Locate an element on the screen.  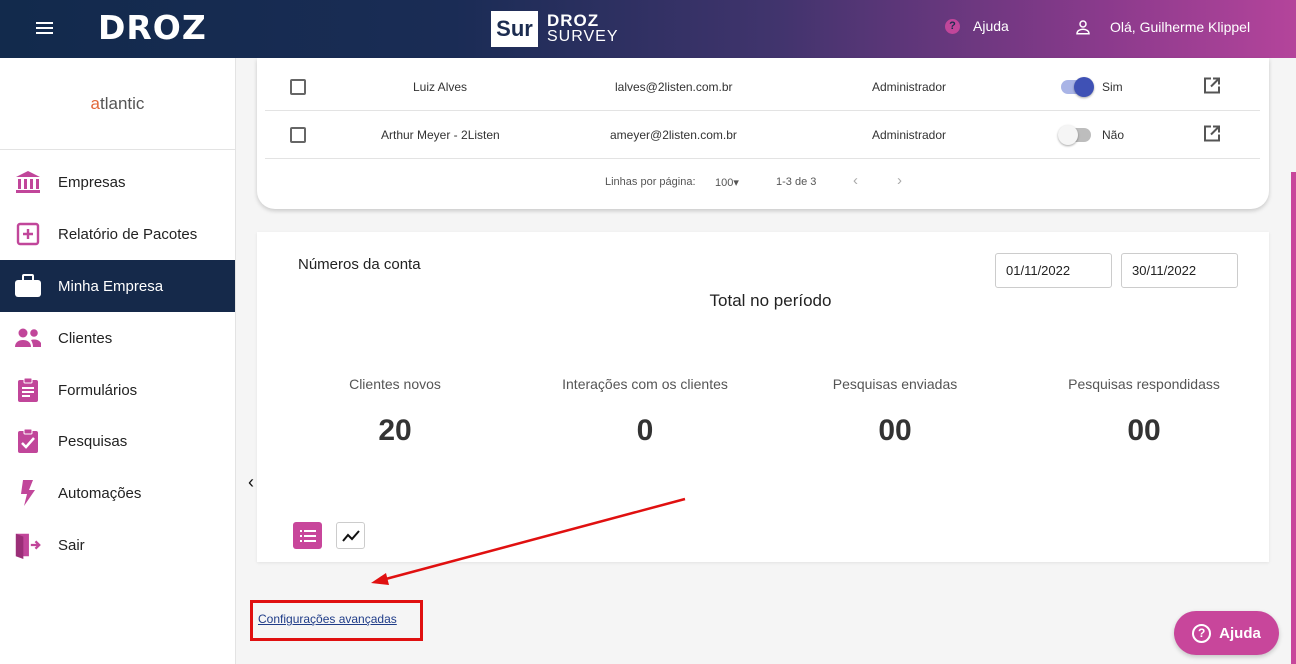
chart-view-button is located at coordinates (350, 535).